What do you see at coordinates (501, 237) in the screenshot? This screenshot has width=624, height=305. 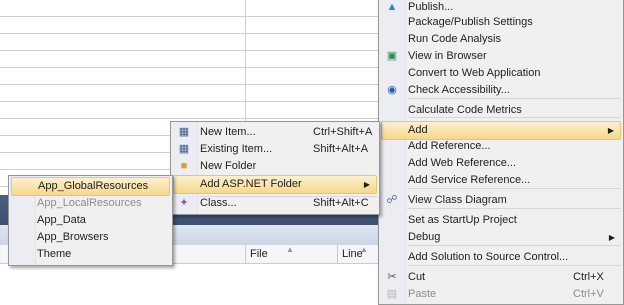 I see `menu-item-debug: Debug ▶` at bounding box center [501, 237].